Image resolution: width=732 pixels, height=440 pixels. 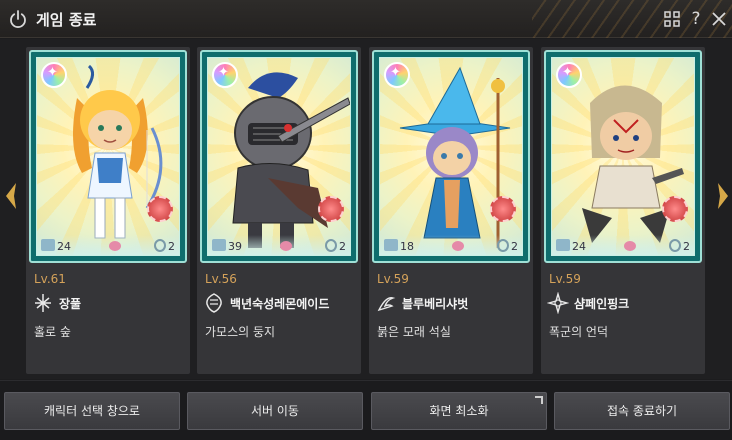 What do you see at coordinates (386, 304) in the screenshot?
I see `mage-icon` at bounding box center [386, 304].